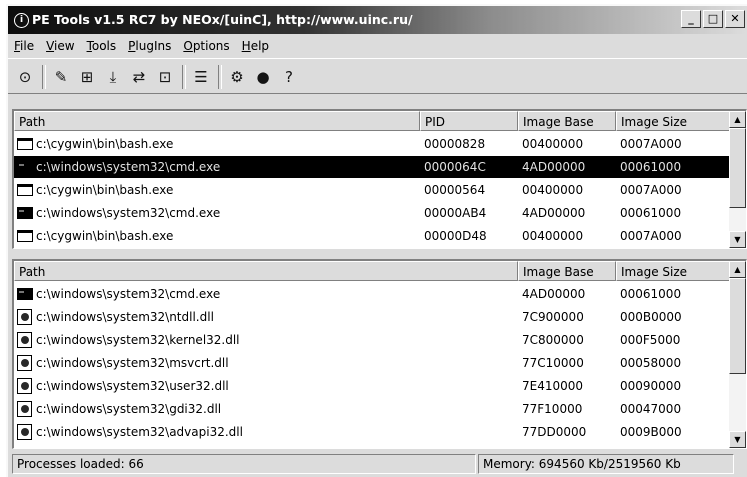  Describe the element at coordinates (206, 46) in the screenshot. I see `menu-options: Options` at that location.